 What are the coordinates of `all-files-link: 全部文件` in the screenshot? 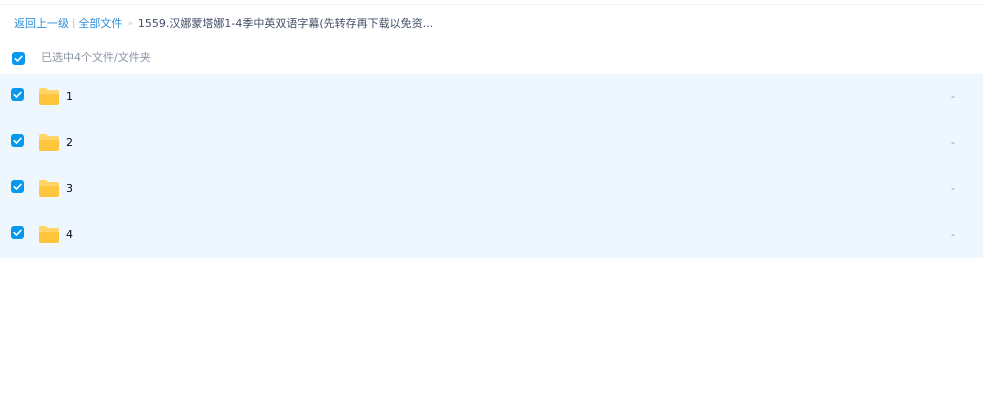 It's located at (100, 24).